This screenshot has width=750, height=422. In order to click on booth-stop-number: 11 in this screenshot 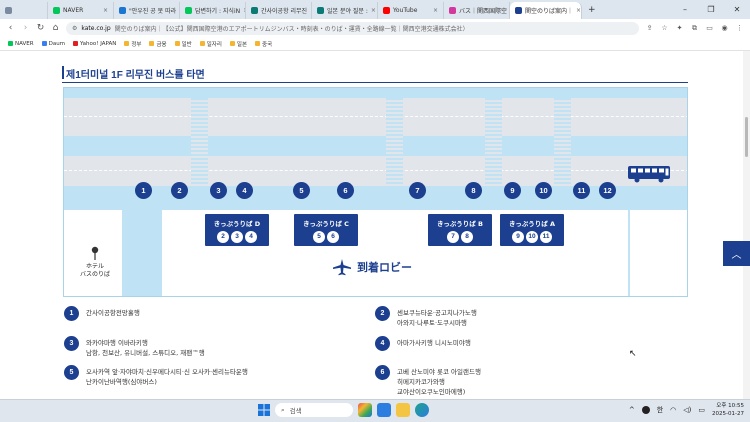, I will do `click(546, 236)`.